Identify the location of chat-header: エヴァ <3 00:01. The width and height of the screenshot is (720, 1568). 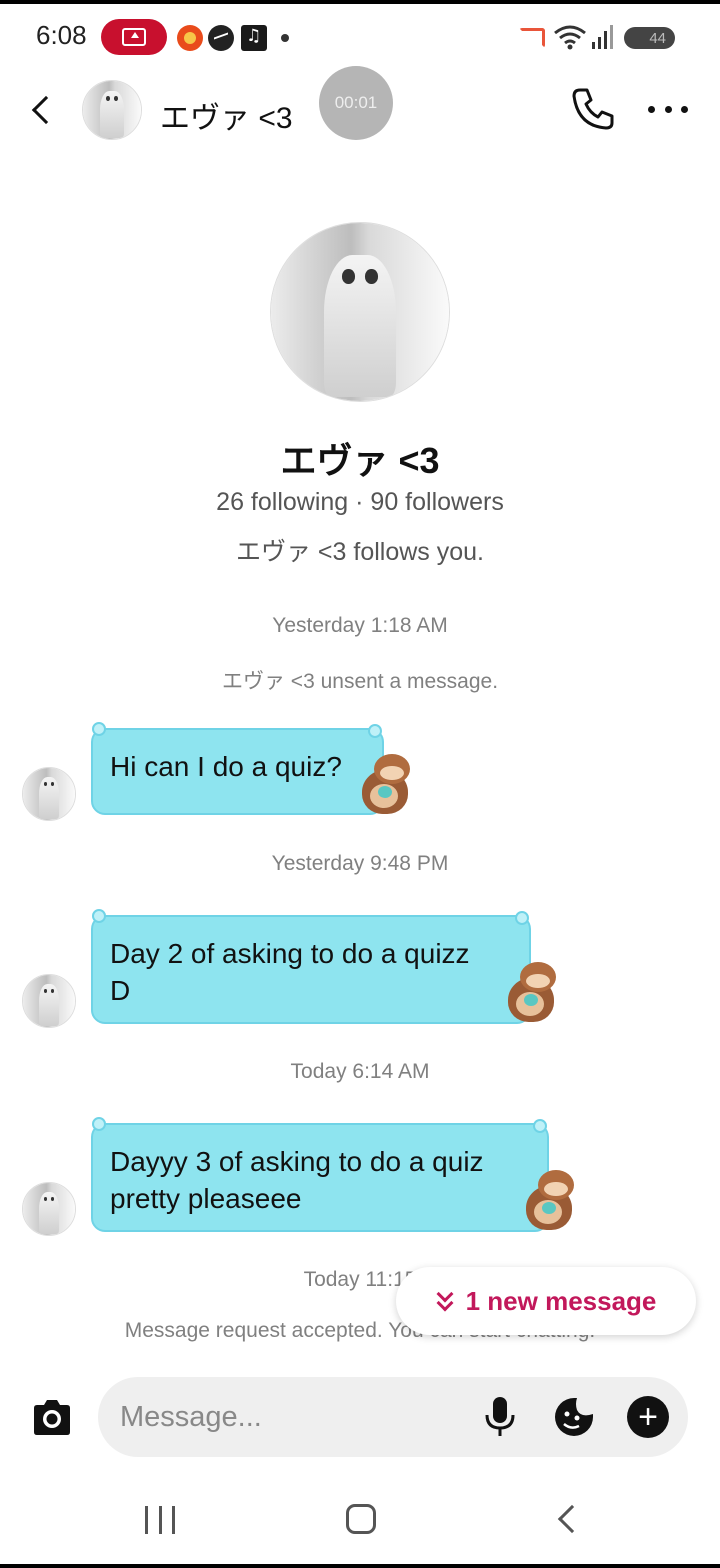
(360, 111).